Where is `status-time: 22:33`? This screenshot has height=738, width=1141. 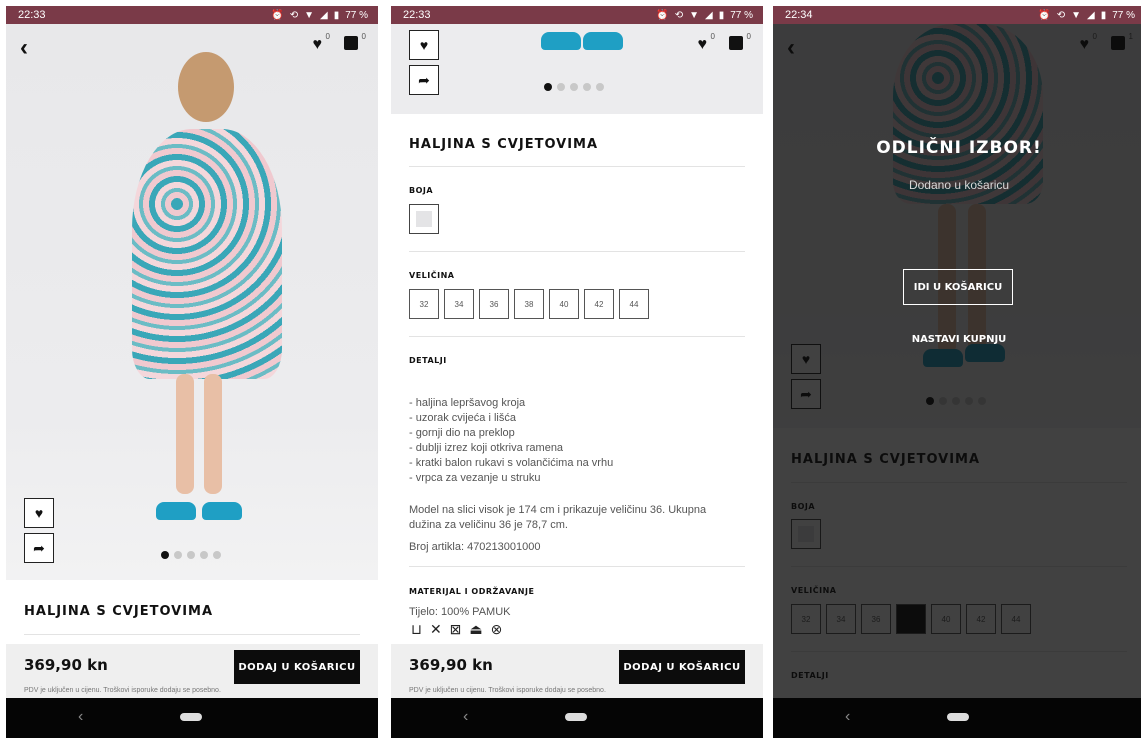 status-time: 22:33 is located at coordinates (417, 15).